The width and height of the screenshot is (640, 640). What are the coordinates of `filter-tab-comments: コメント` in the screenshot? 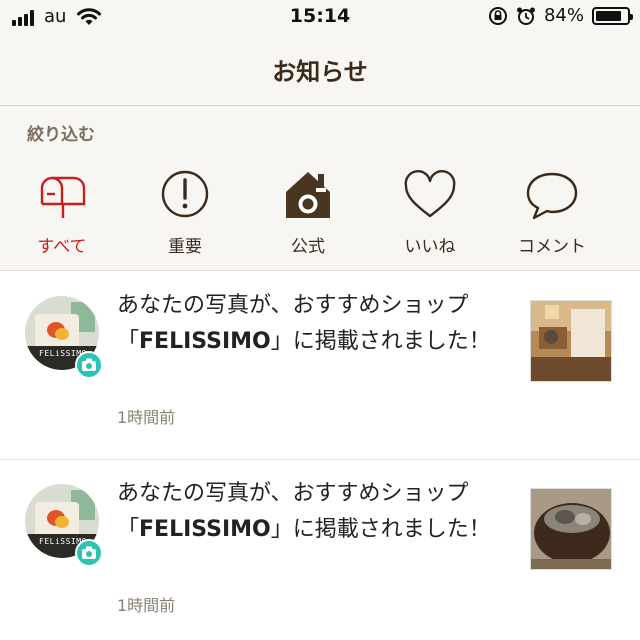 It's located at (552, 214).